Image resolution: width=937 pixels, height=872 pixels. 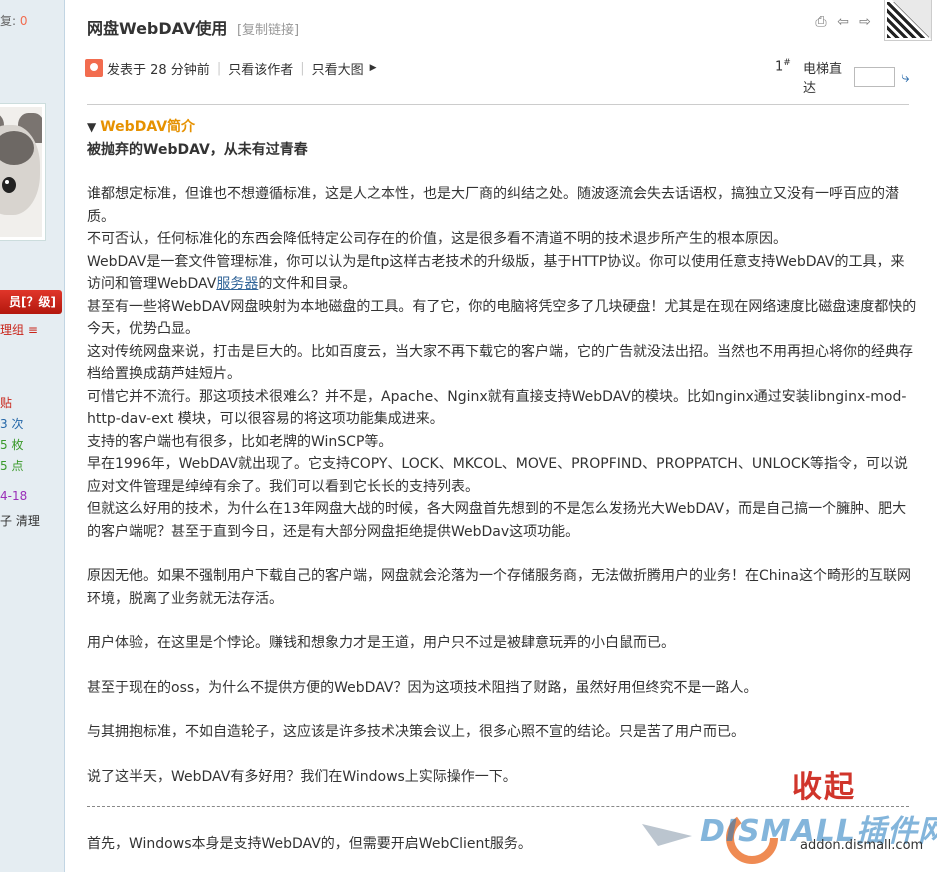 I want to click on server-link: 服务器, so click(x=237, y=284).